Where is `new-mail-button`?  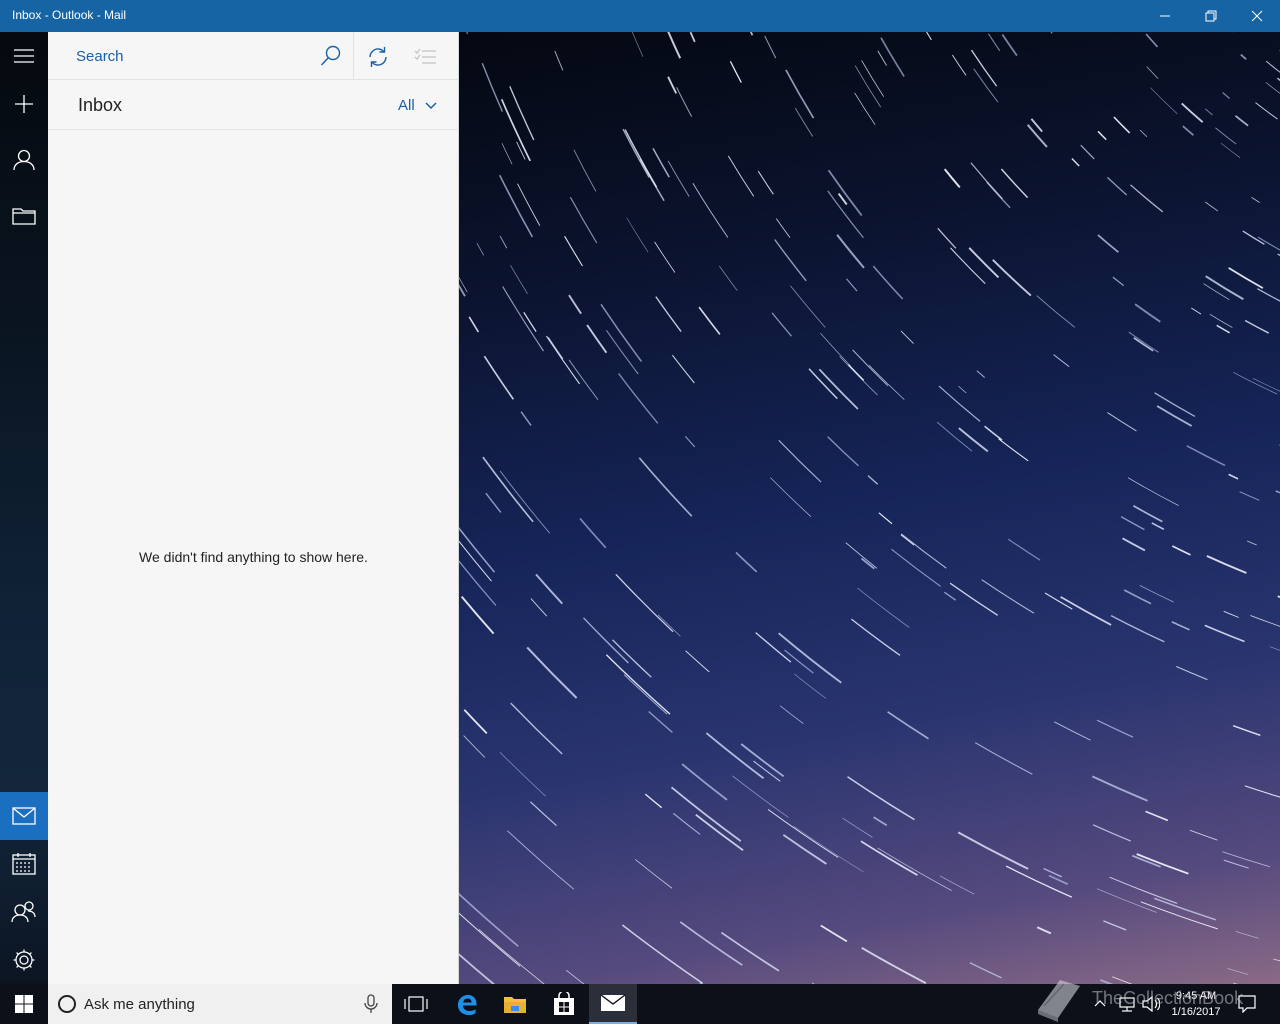
new-mail-button is located at coordinates (24, 104).